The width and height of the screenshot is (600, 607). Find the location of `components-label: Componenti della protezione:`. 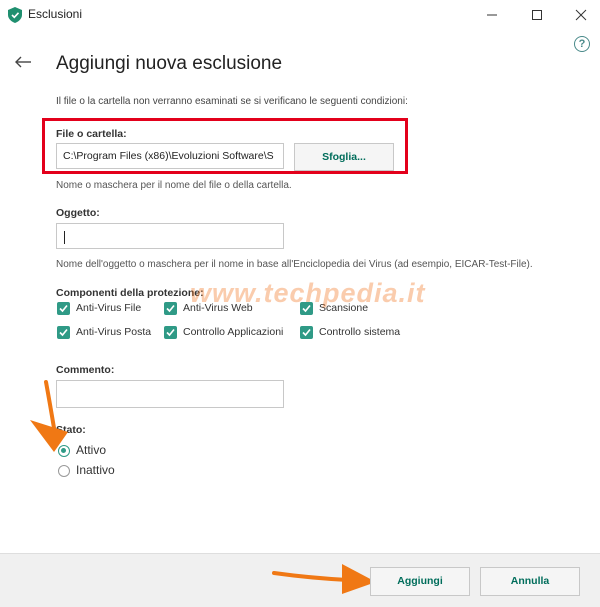

components-label: Componenti della protezione: is located at coordinates (130, 293).